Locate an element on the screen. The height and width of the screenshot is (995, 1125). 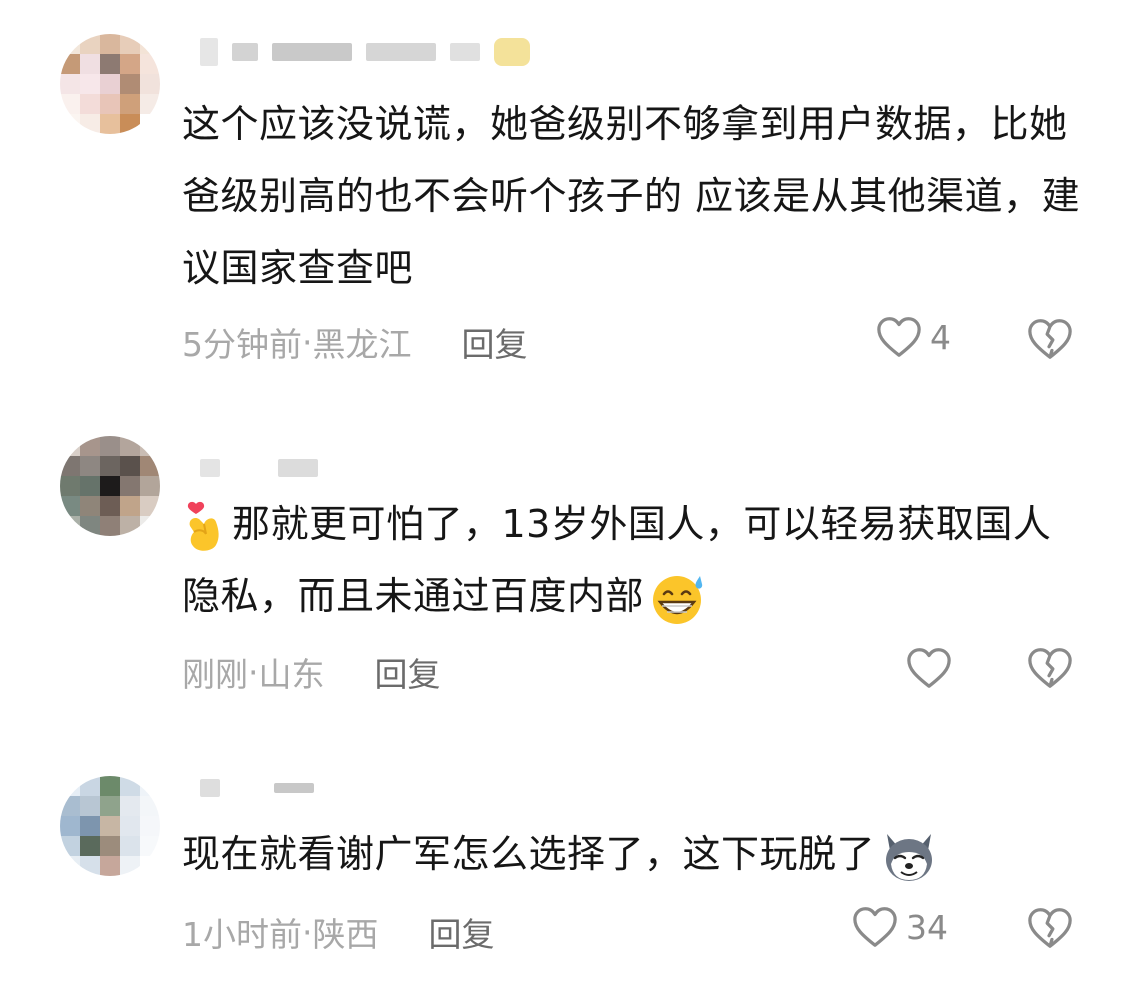
comment-text: 那就更可怕了，13岁外国人，可以轻易获取国人隐私，而且未通过百度内部 is located at coordinates (632, 560).